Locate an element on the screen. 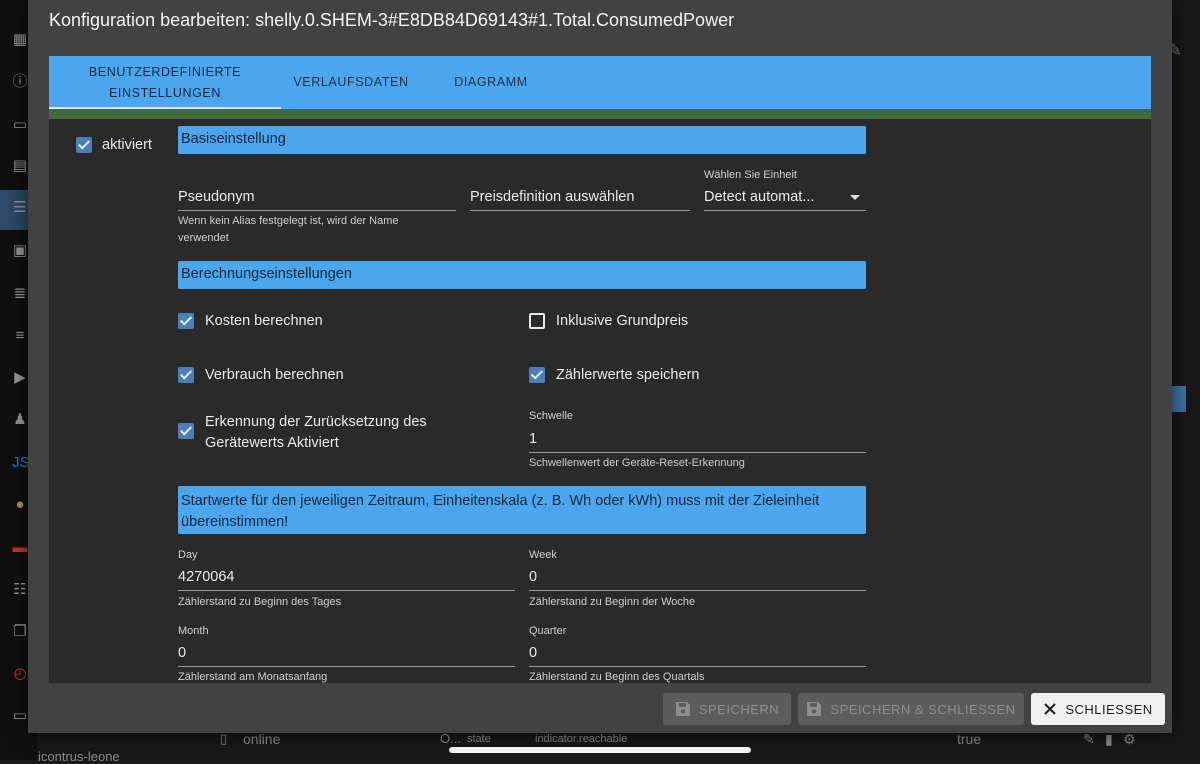 This screenshot has height=764, width=1200. threshold-input: 1 is located at coordinates (697, 439).